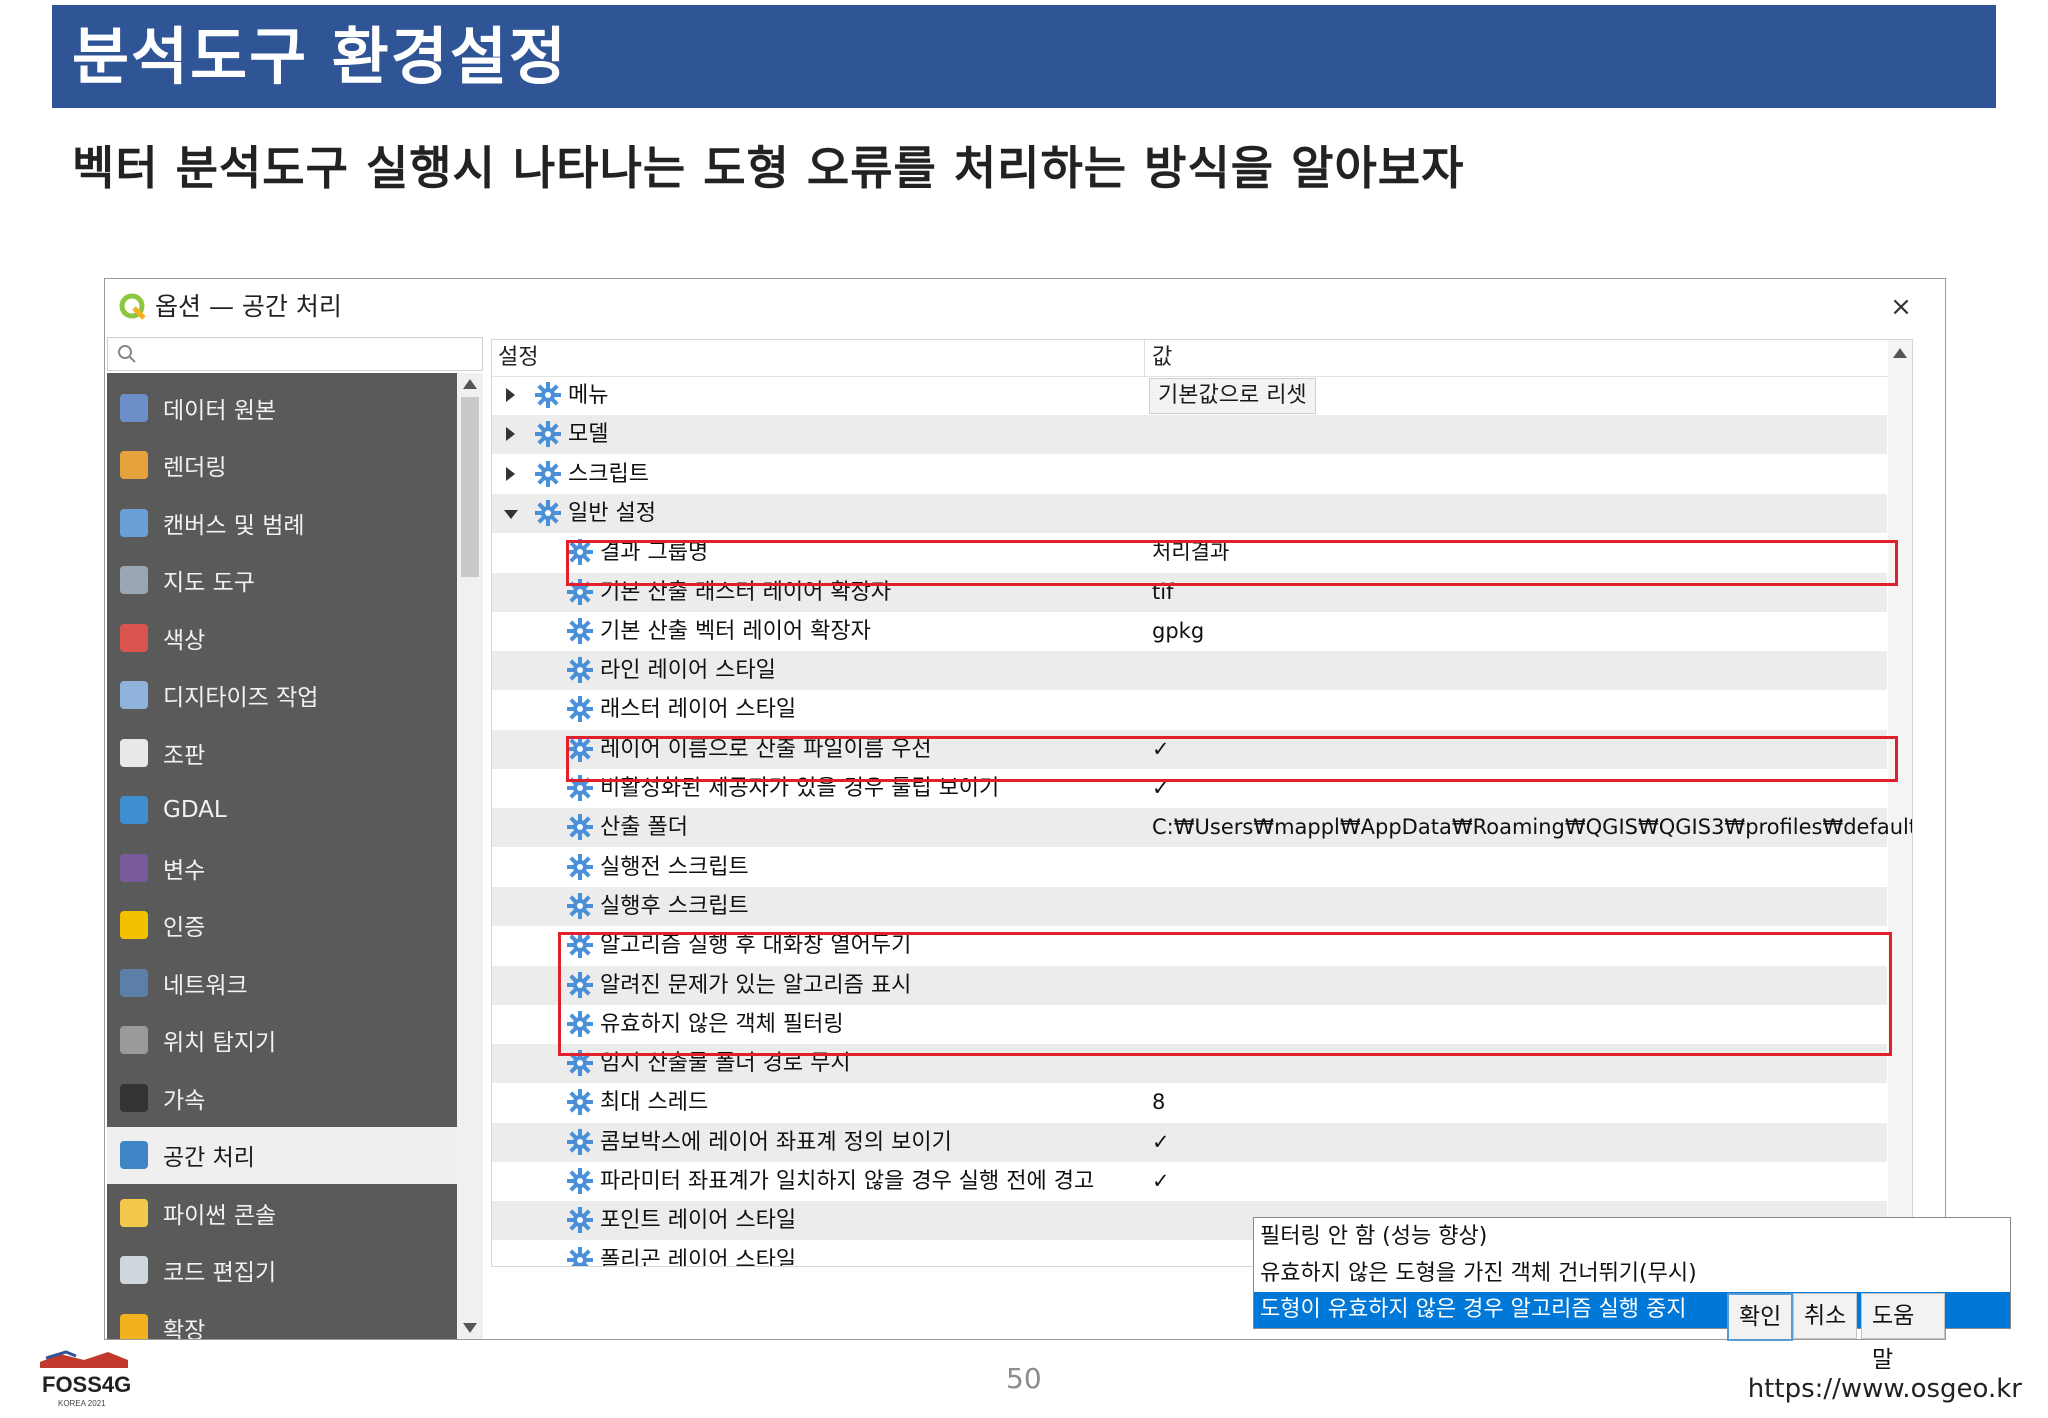  What do you see at coordinates (1885, 1389) in the screenshot?
I see `footer-url: https://www.osgeo.kr` at bounding box center [1885, 1389].